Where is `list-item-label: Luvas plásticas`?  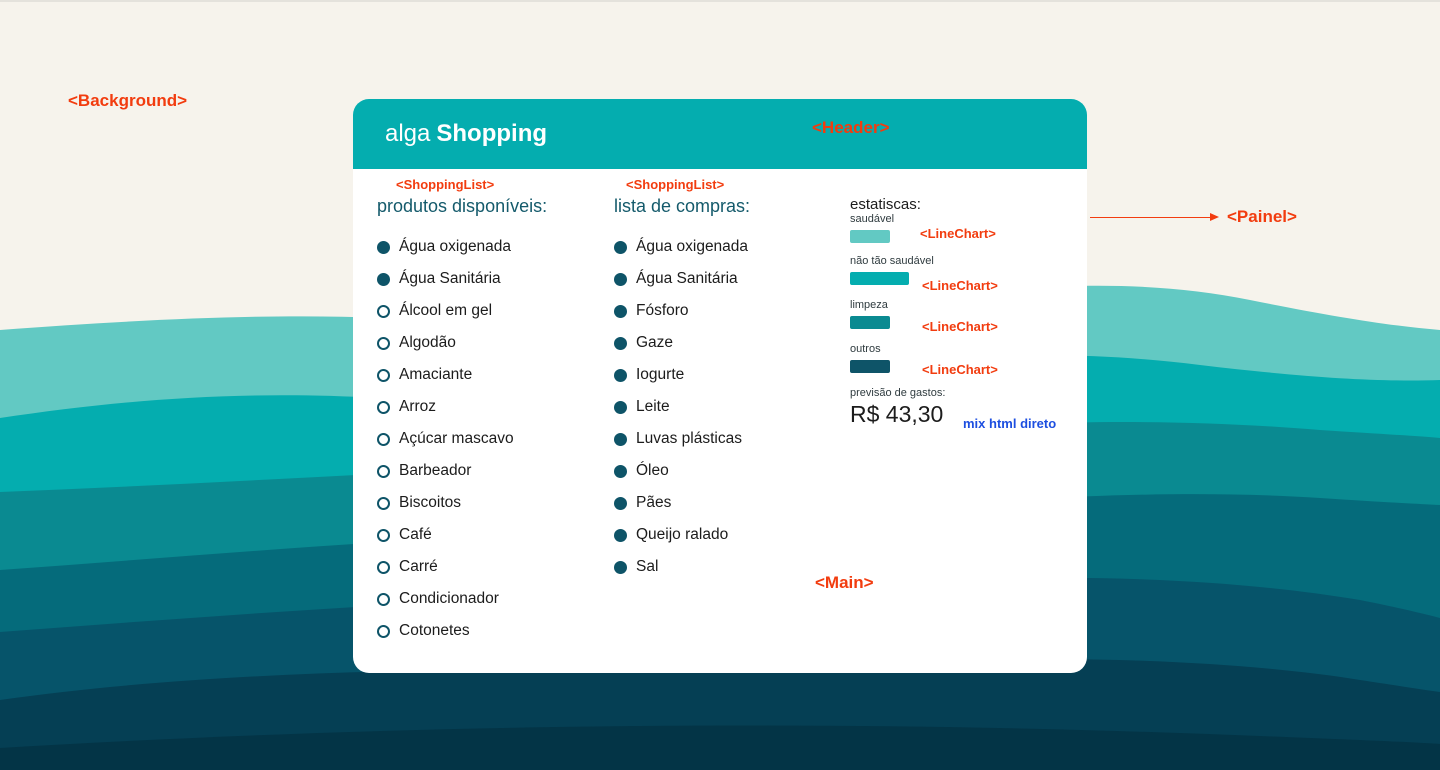
list-item-label: Luvas plásticas is located at coordinates (689, 438).